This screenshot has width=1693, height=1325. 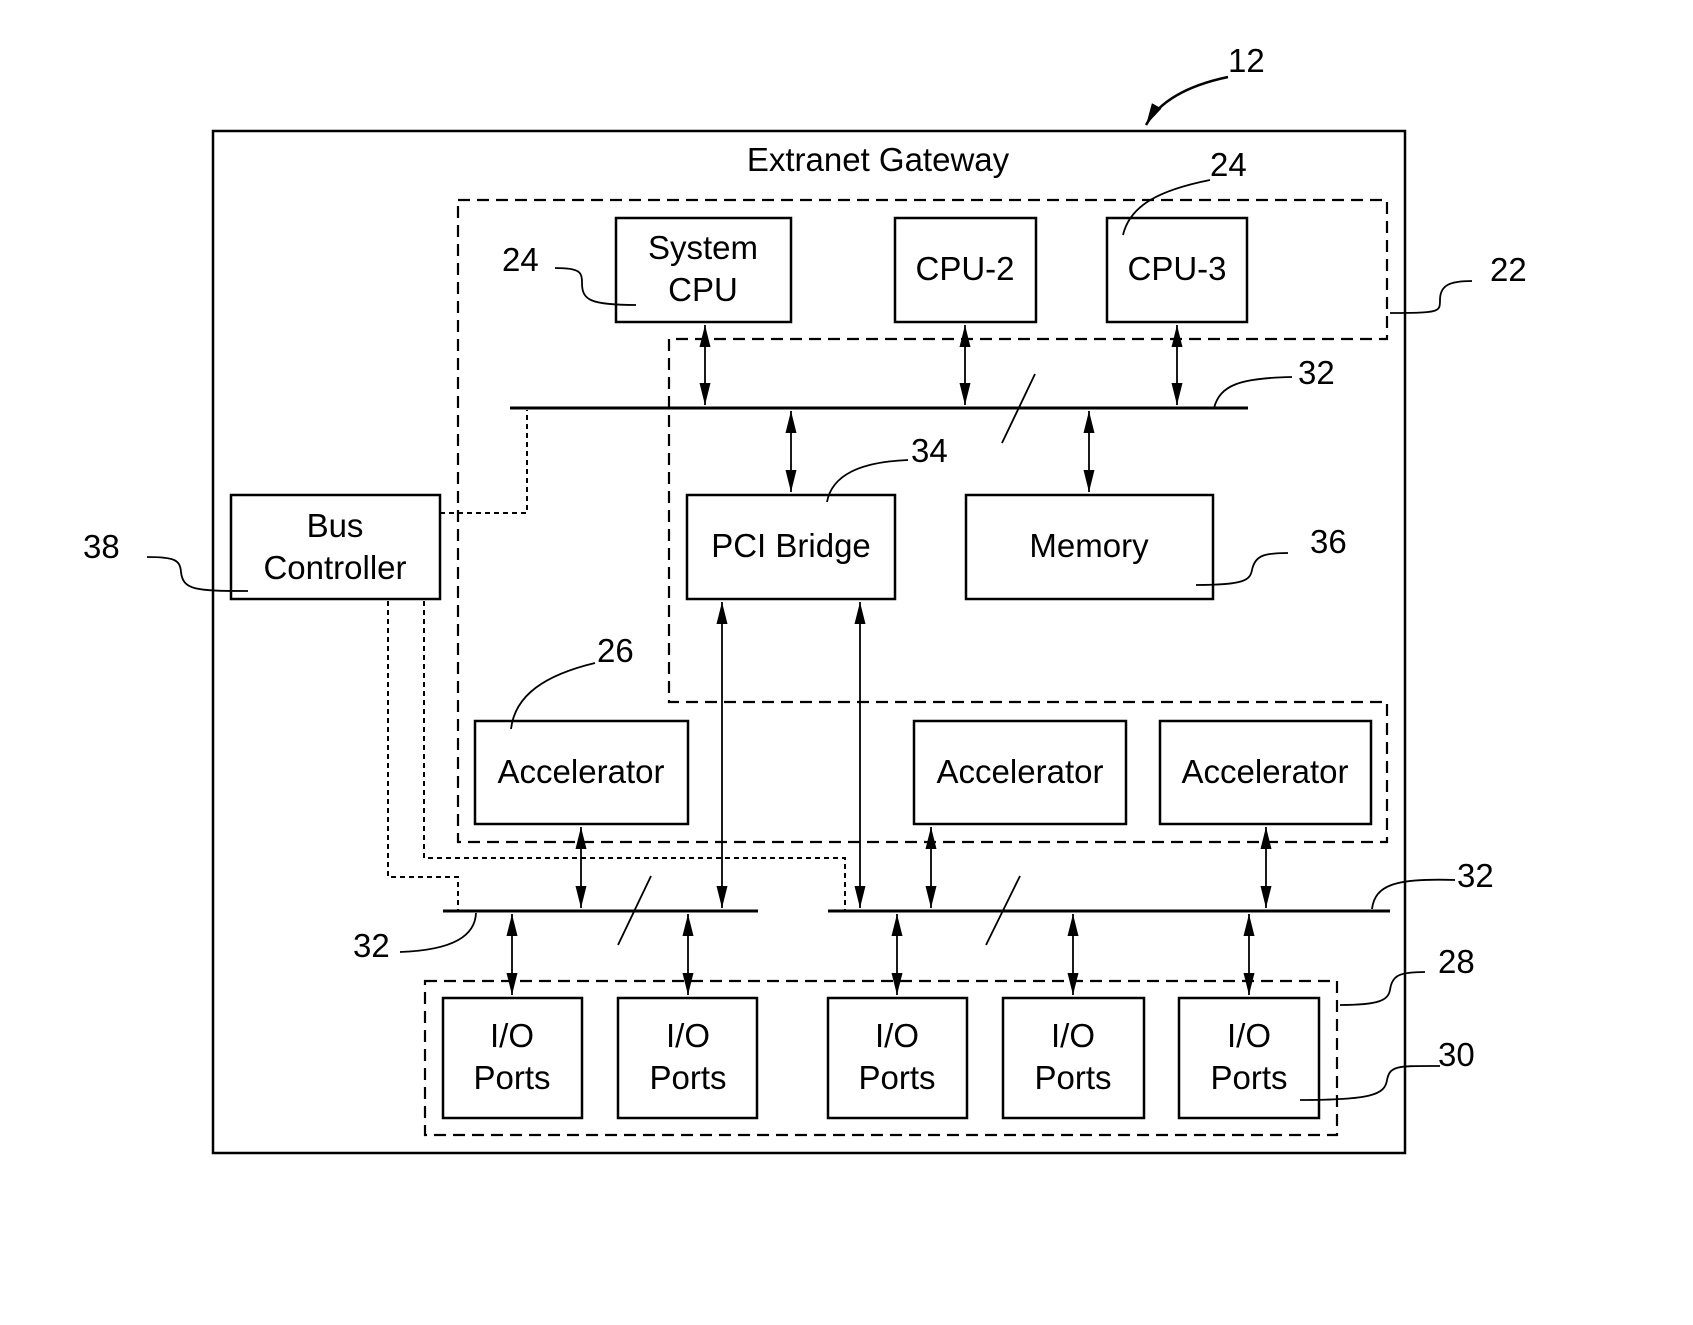 What do you see at coordinates (581, 771) in the screenshot?
I see `accelerator-label-1: Accelerator` at bounding box center [581, 771].